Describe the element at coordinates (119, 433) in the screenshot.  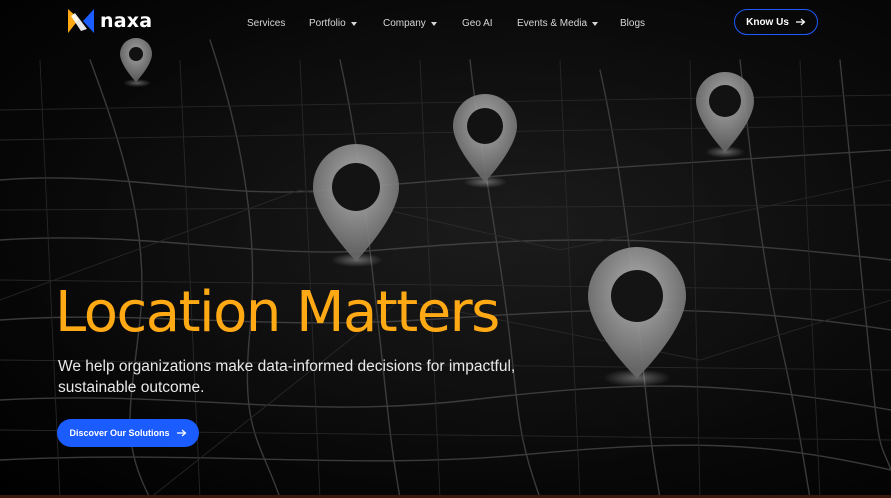
I see `discover-solutions-label: Discover Our Solutions` at that location.